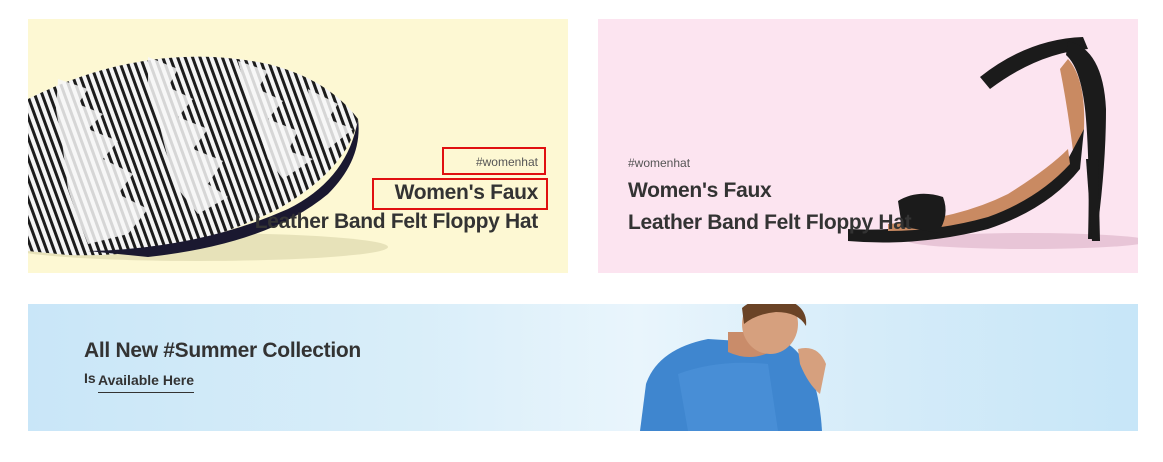  I want to click on model-image, so click(733, 367).